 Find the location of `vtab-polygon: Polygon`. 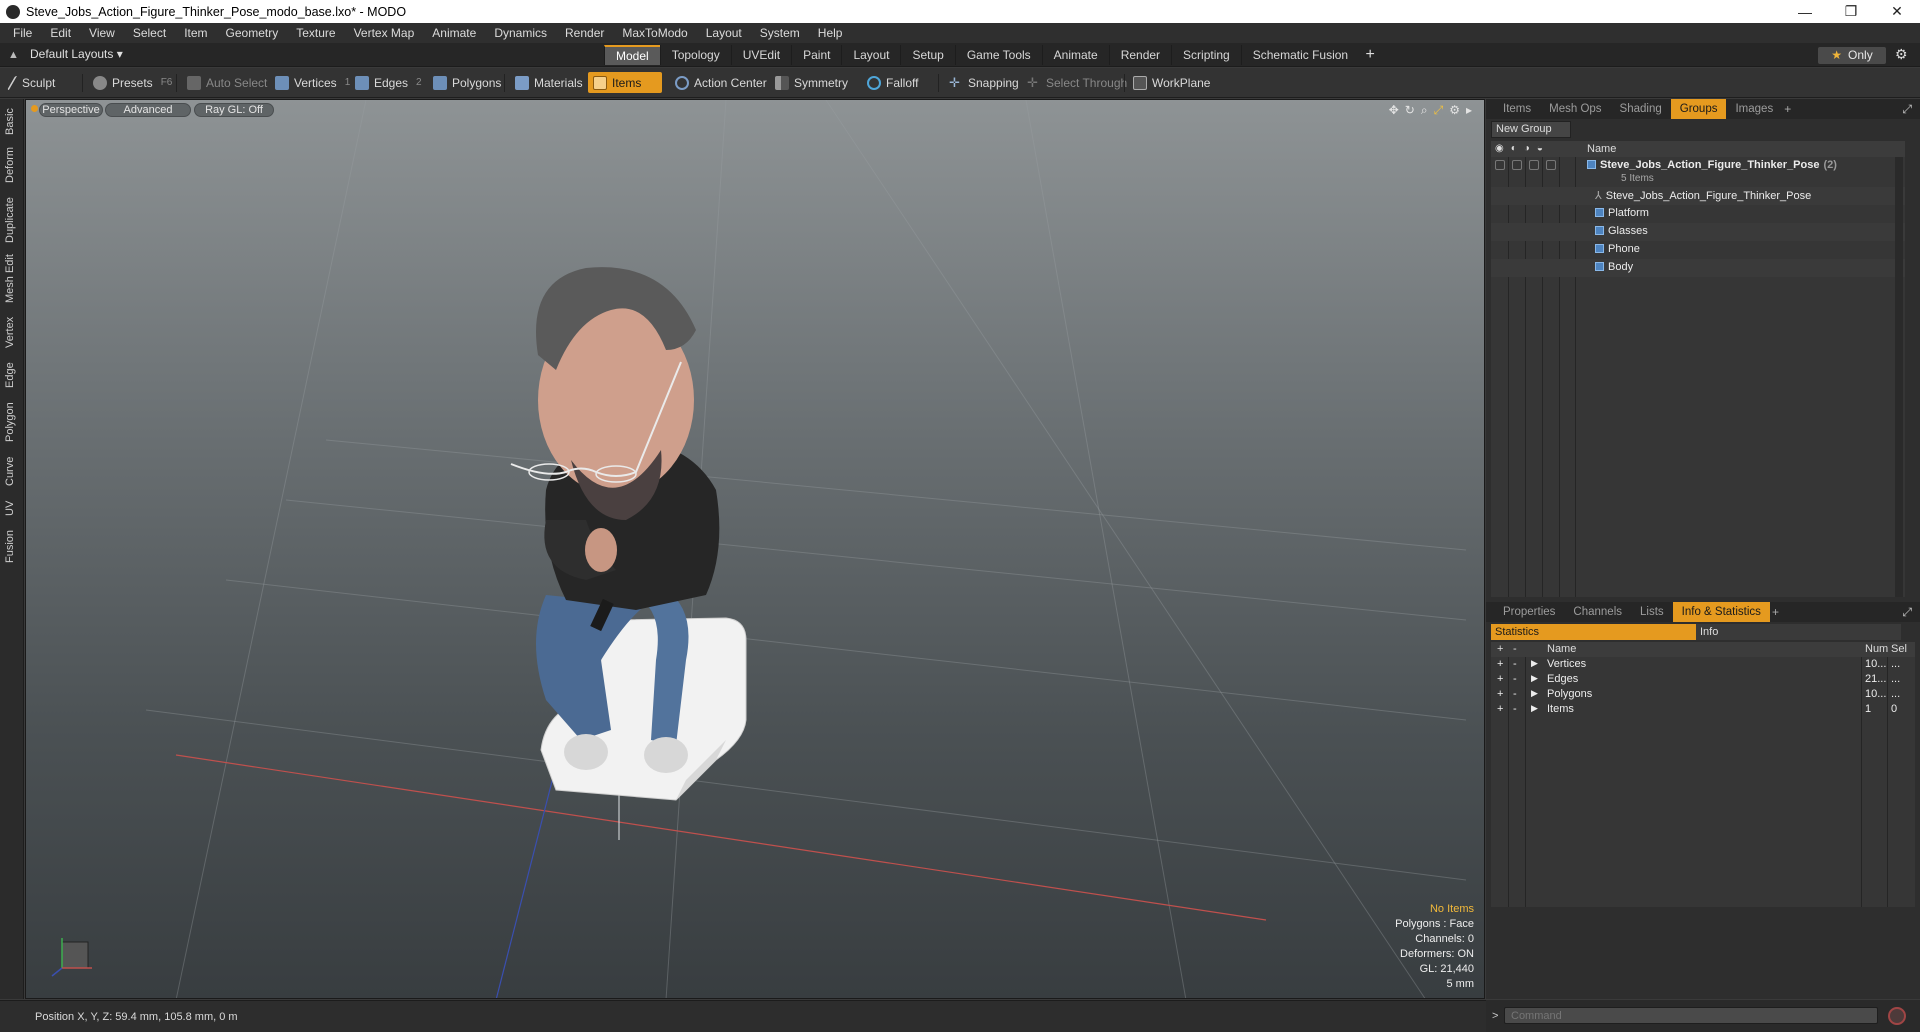

vtab-polygon: Polygon is located at coordinates (12, 422).